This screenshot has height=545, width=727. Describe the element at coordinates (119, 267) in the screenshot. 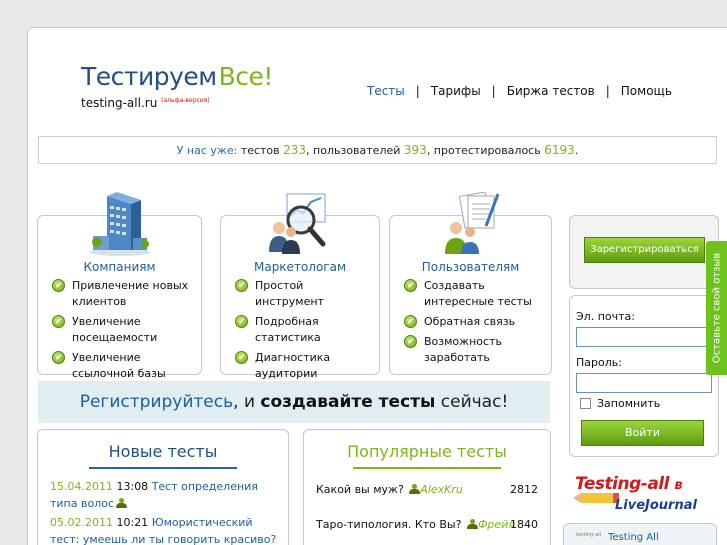

I see `feature-title: Компаниям` at that location.